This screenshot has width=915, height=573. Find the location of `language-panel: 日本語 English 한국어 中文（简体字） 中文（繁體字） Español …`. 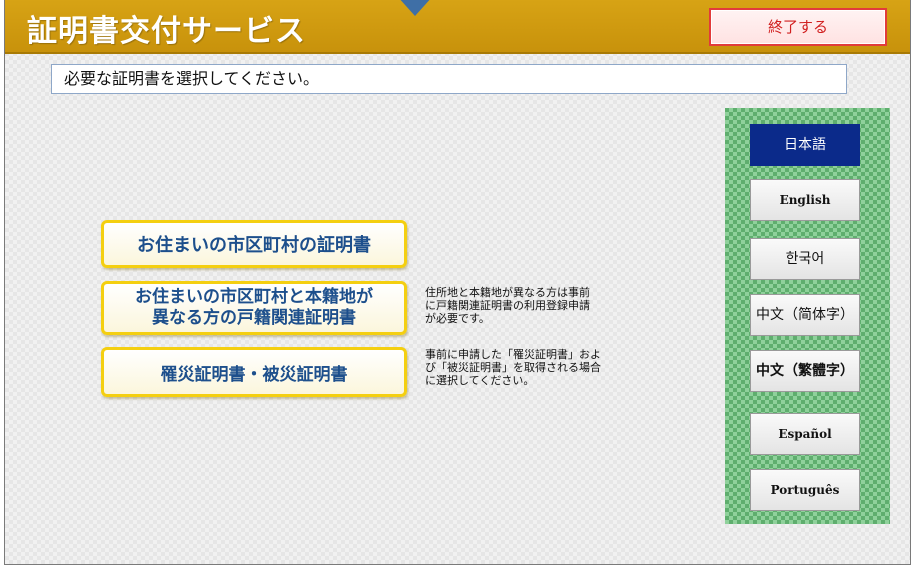

language-panel: 日本語 English 한국어 中文（简体字） 中文（繁體字） Español … is located at coordinates (807, 316).